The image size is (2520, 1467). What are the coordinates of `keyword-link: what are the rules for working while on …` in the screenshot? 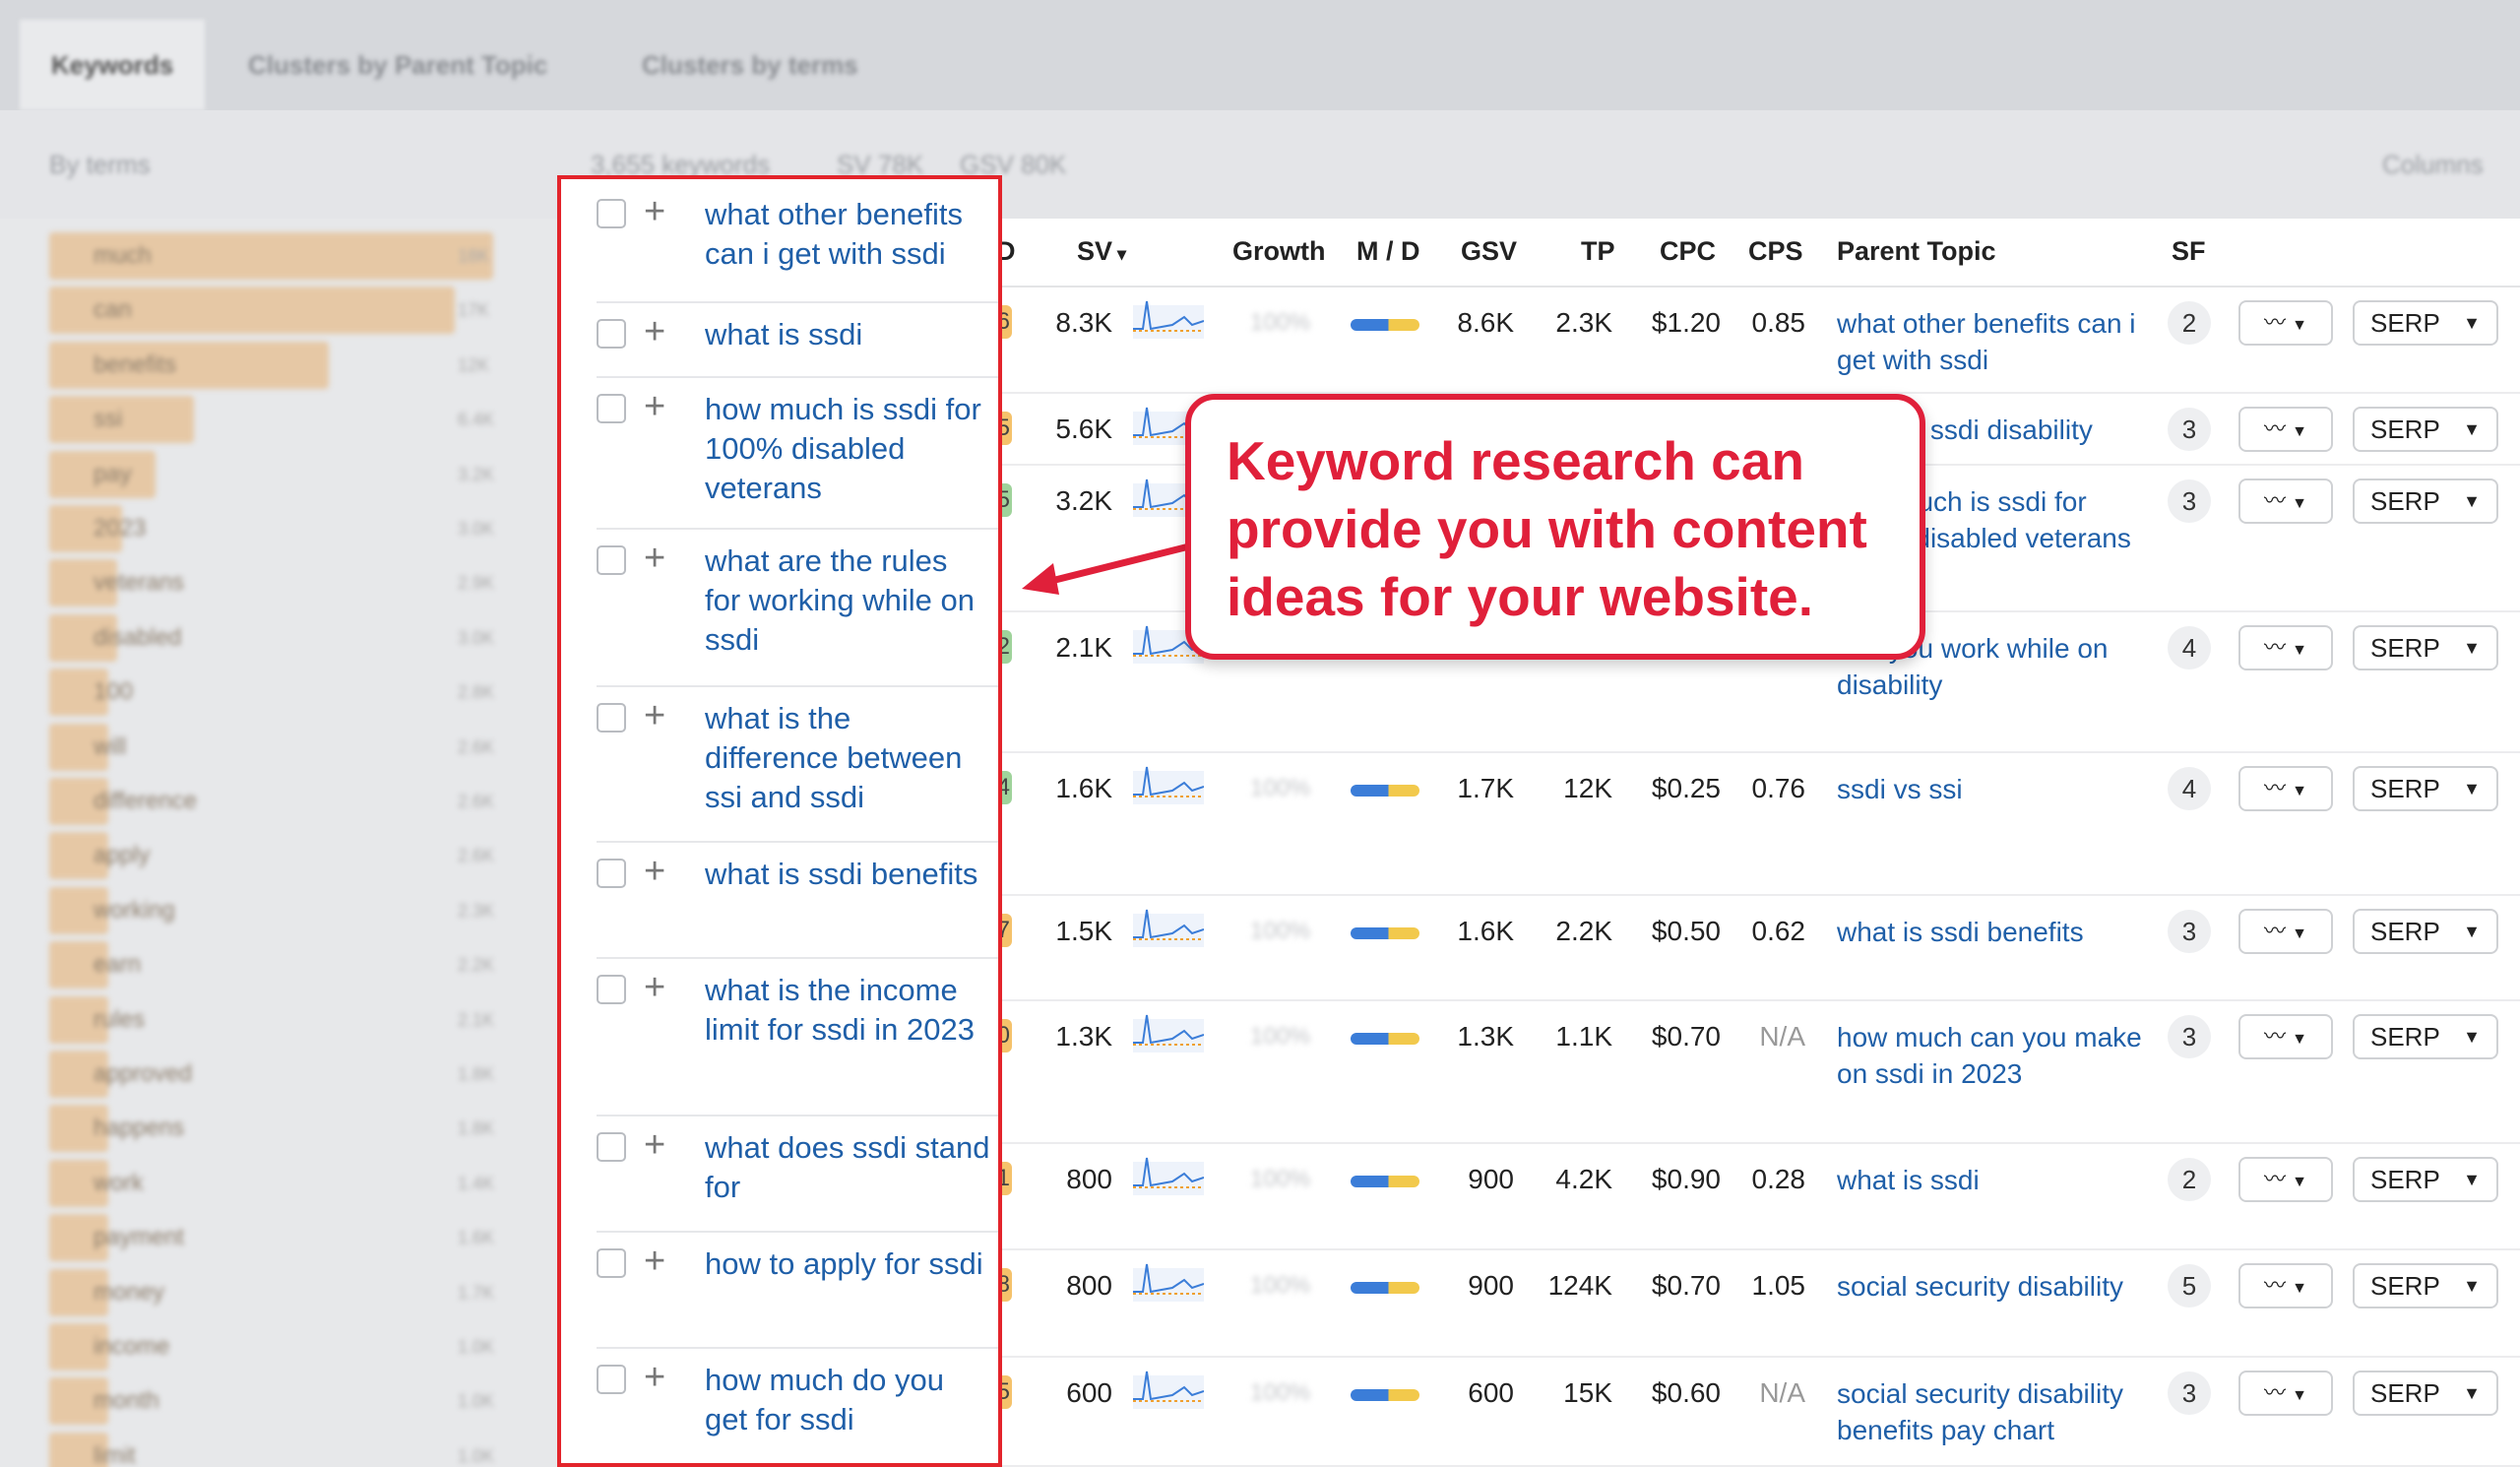 It's located at (847, 601).